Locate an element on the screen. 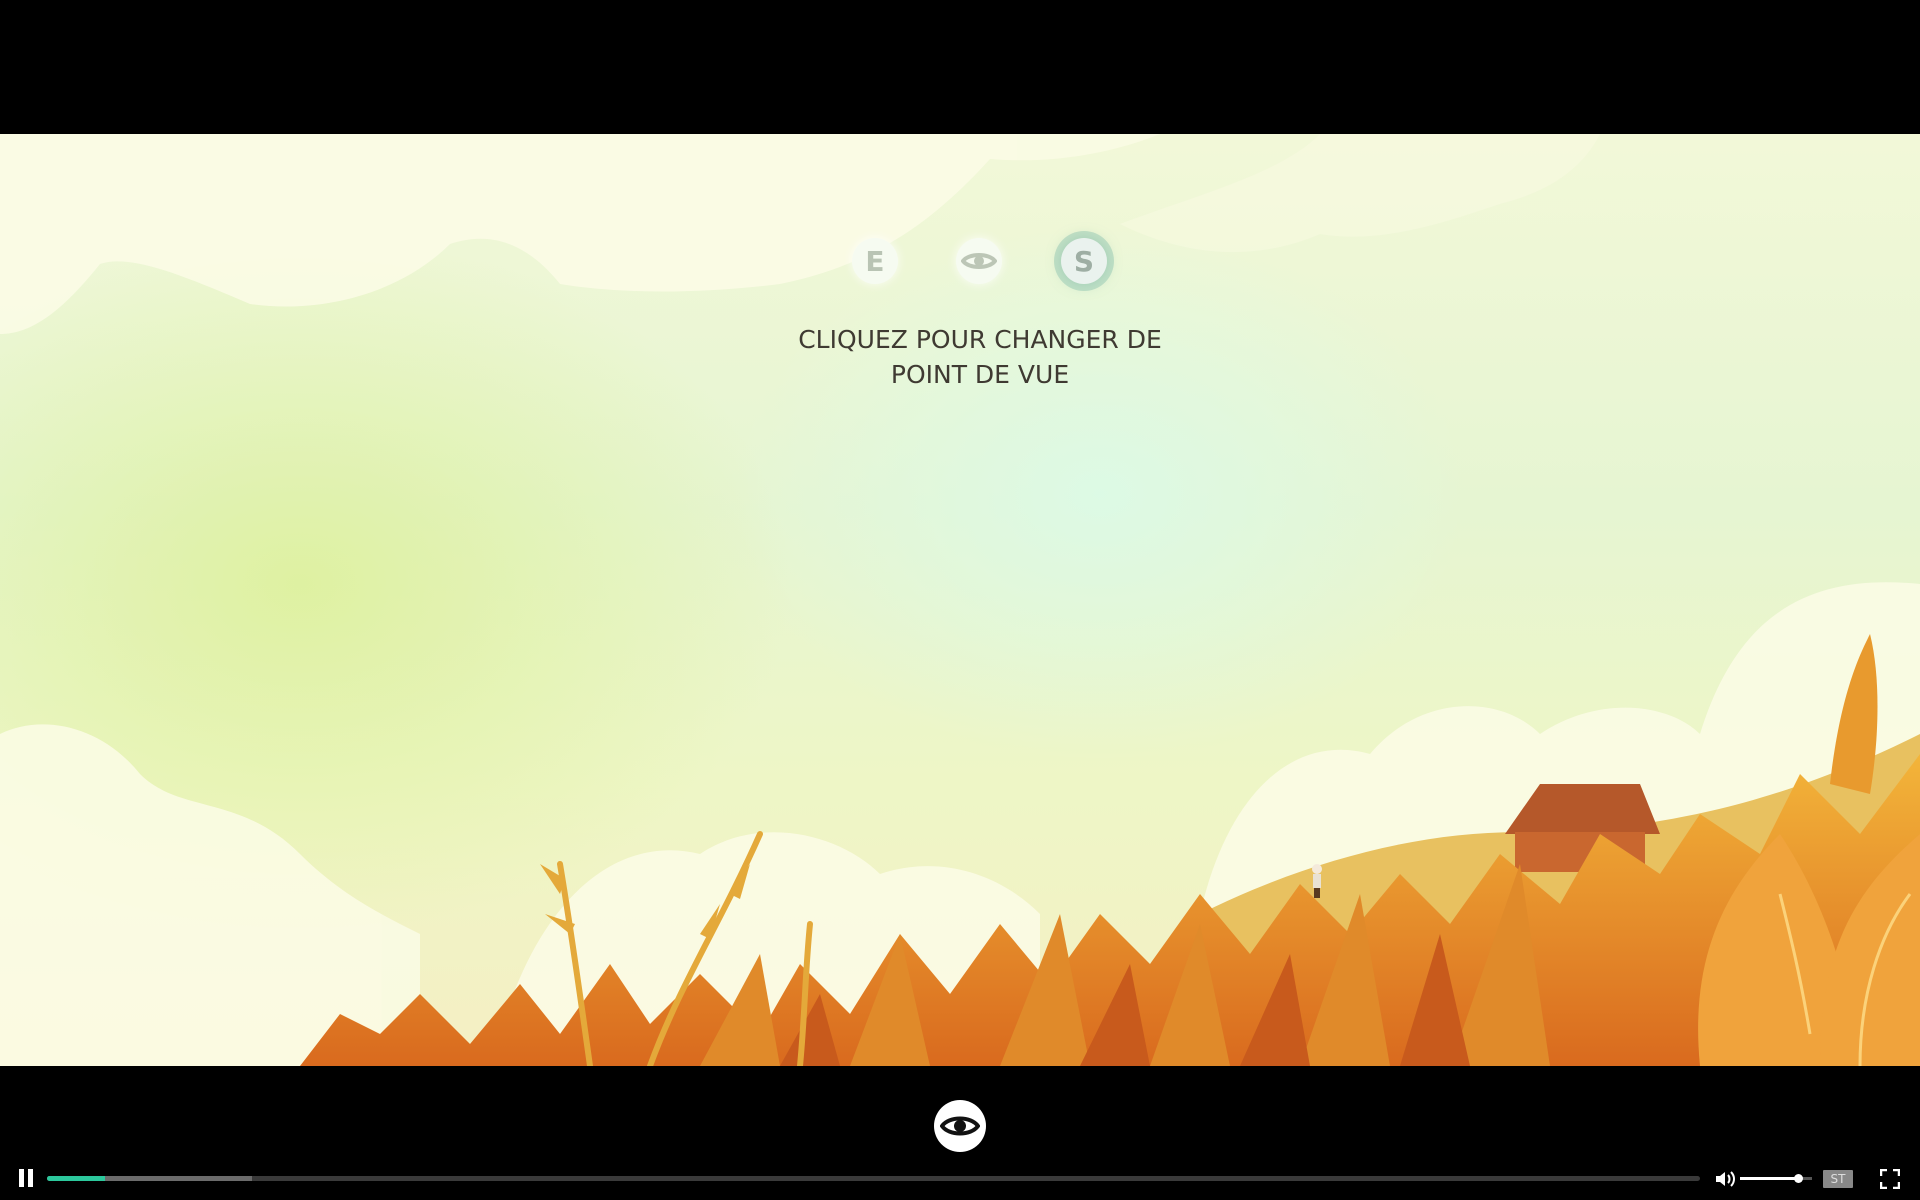  subtitles-button: ST is located at coordinates (1838, 1179).